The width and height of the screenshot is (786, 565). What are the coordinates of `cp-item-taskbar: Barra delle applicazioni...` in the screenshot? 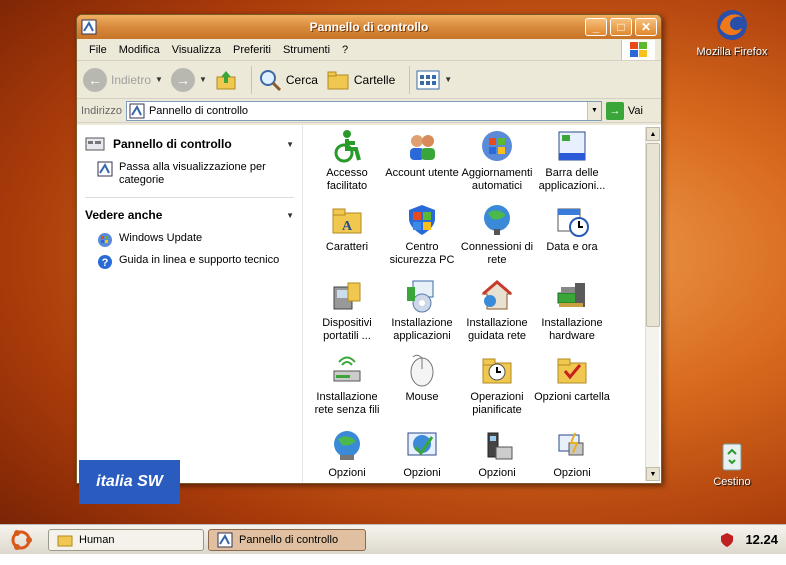 It's located at (572, 161).